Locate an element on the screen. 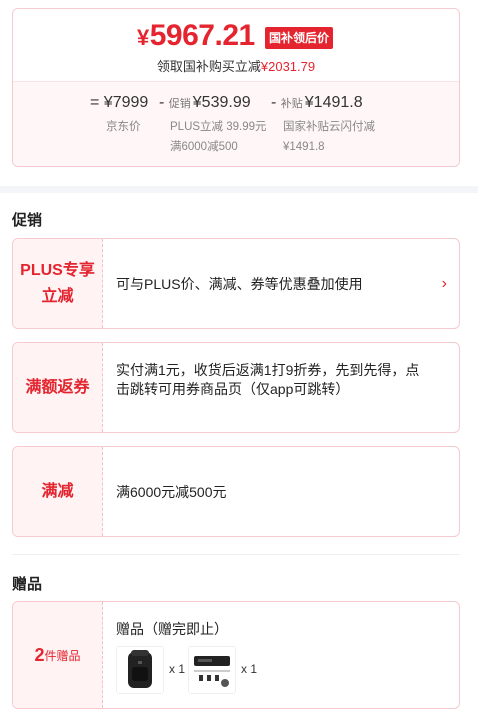 The image size is (478, 719). gift-row: 2 件赠品 赠品（赠完即止） x 1 x 1 is located at coordinates (236, 655).